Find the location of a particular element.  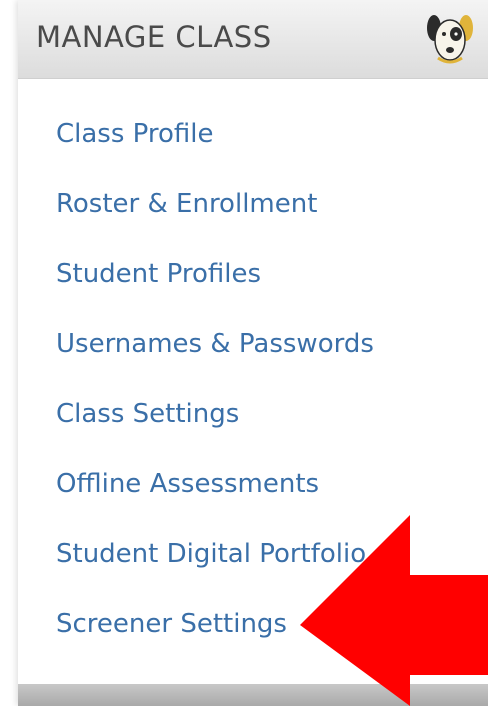

menu-item-student-profiles: Student Profiles is located at coordinates (215, 279).